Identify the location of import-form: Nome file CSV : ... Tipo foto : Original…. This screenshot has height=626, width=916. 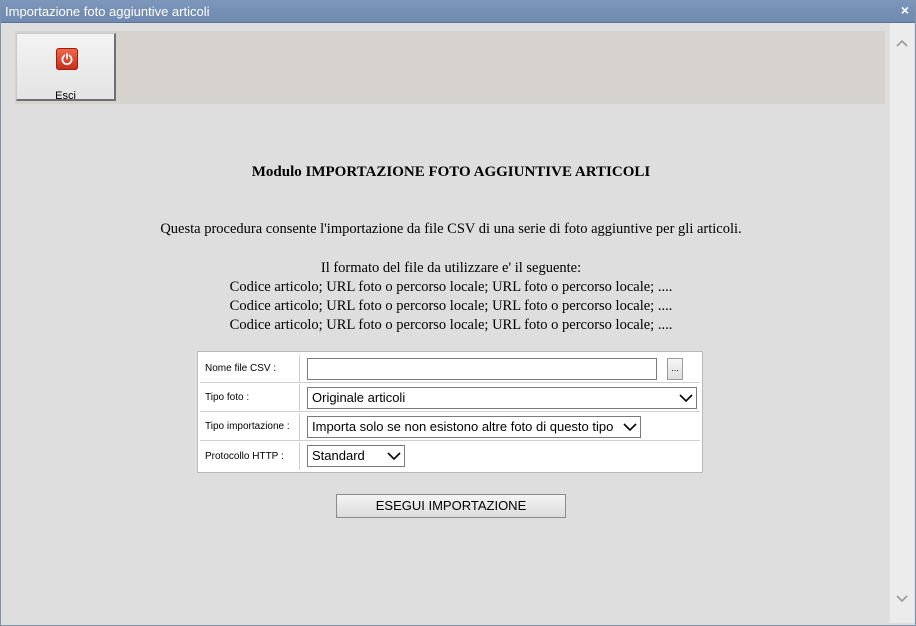
(450, 412).